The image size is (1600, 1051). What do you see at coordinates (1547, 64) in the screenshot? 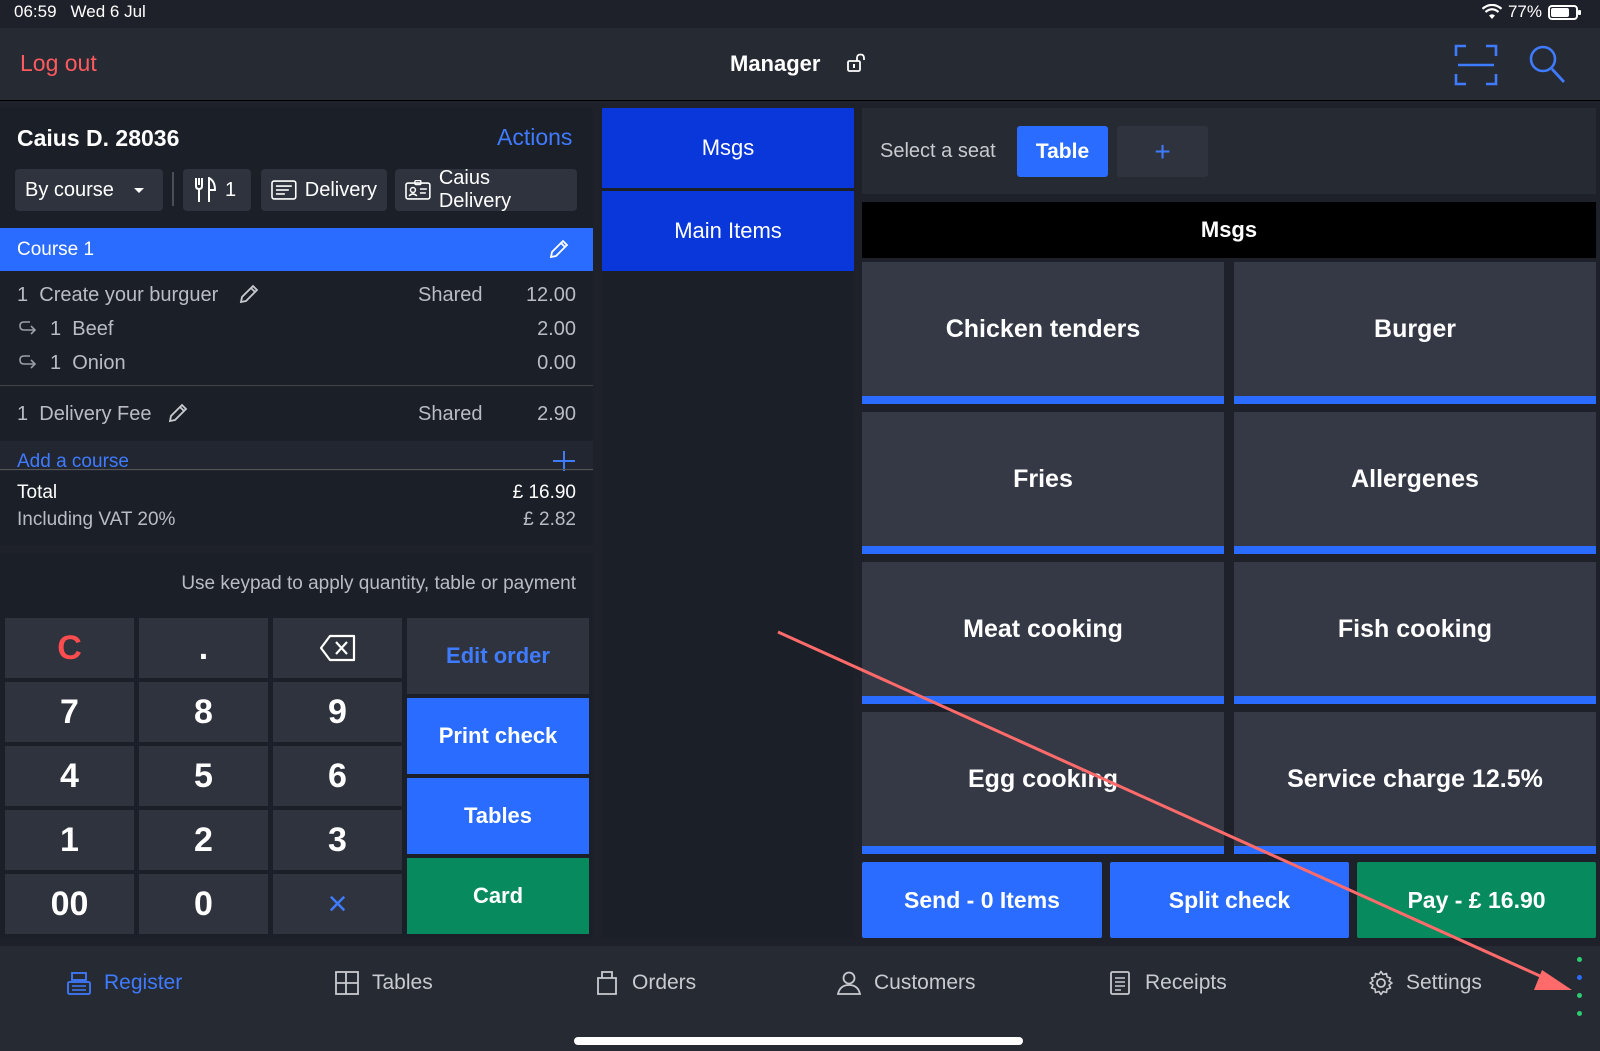
I see `search-icon` at bounding box center [1547, 64].